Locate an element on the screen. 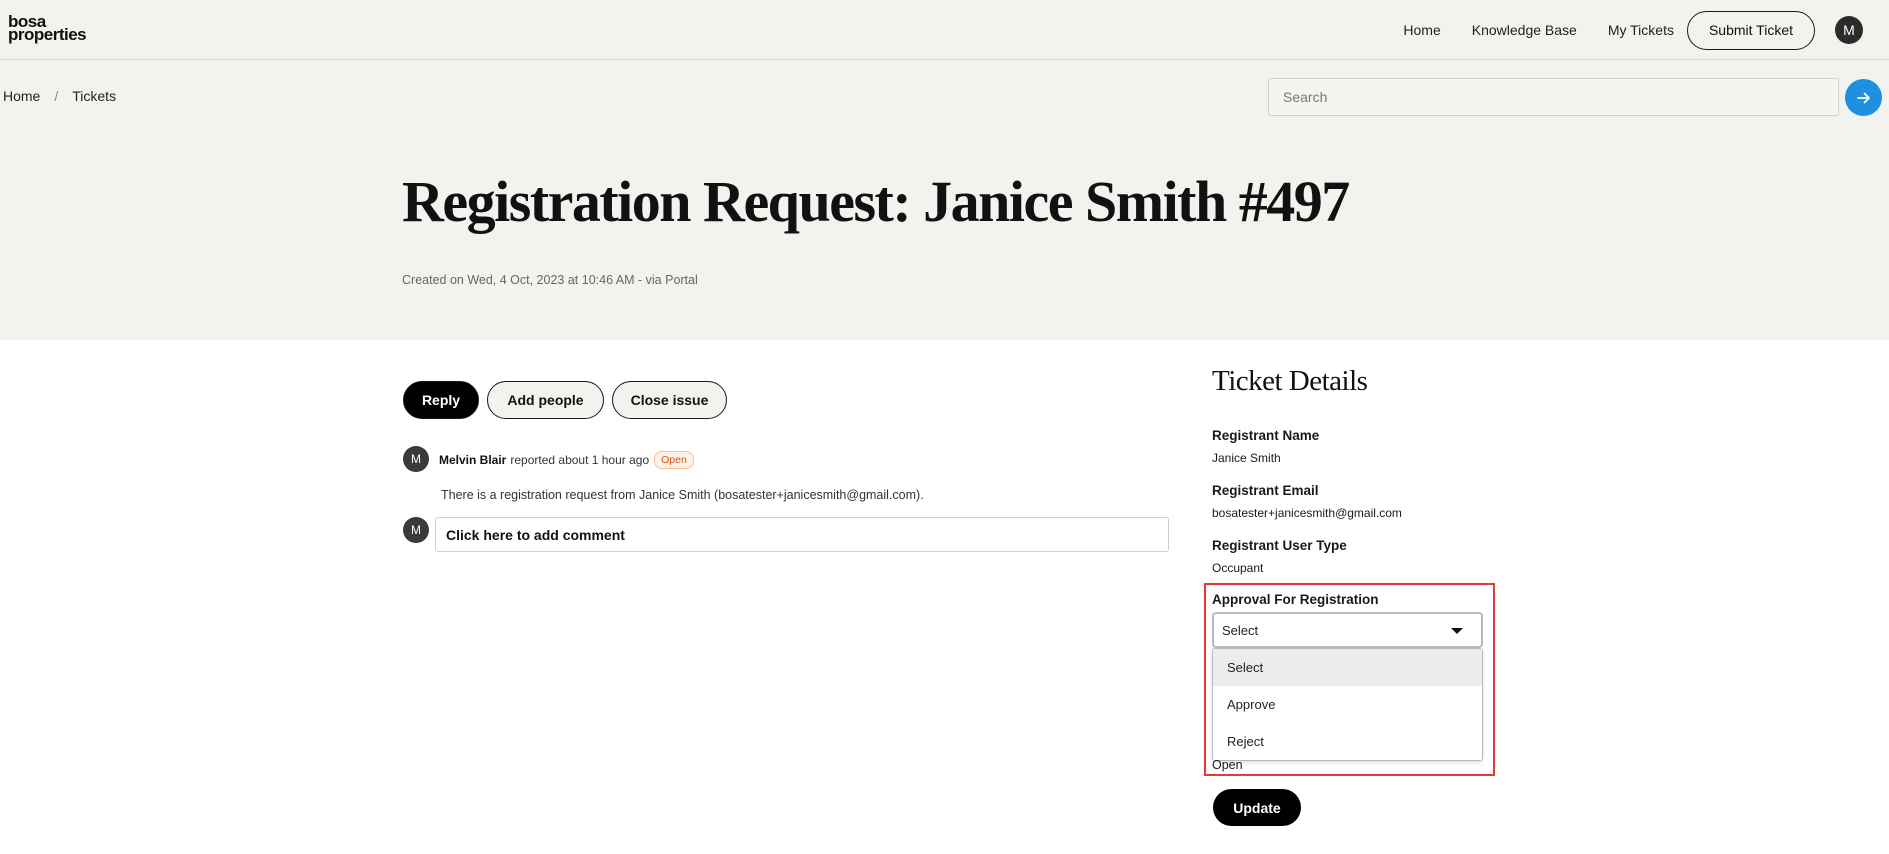 This screenshot has height=854, width=1889. search-submit-button is located at coordinates (1863, 97).